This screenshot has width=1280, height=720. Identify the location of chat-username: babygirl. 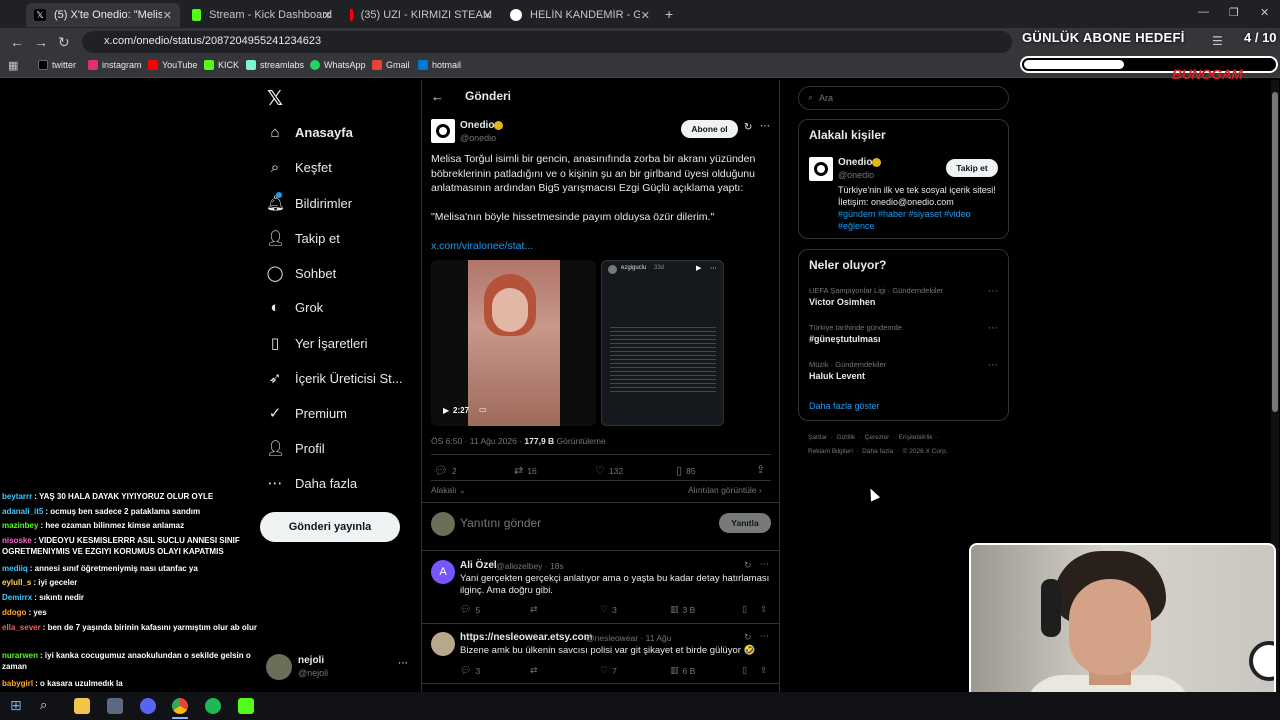
(17, 683).